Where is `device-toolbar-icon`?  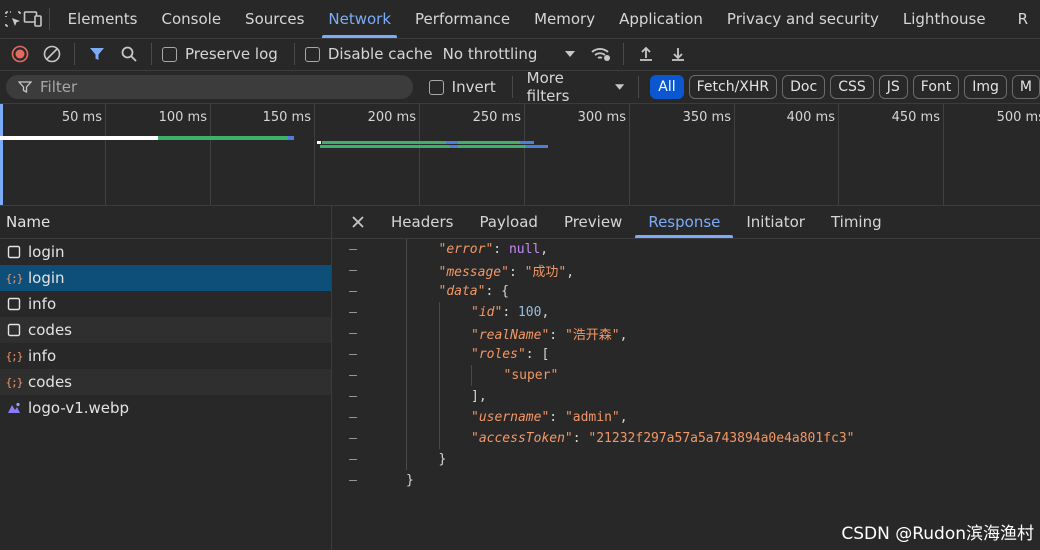
device-toolbar-icon is located at coordinates (33, 19).